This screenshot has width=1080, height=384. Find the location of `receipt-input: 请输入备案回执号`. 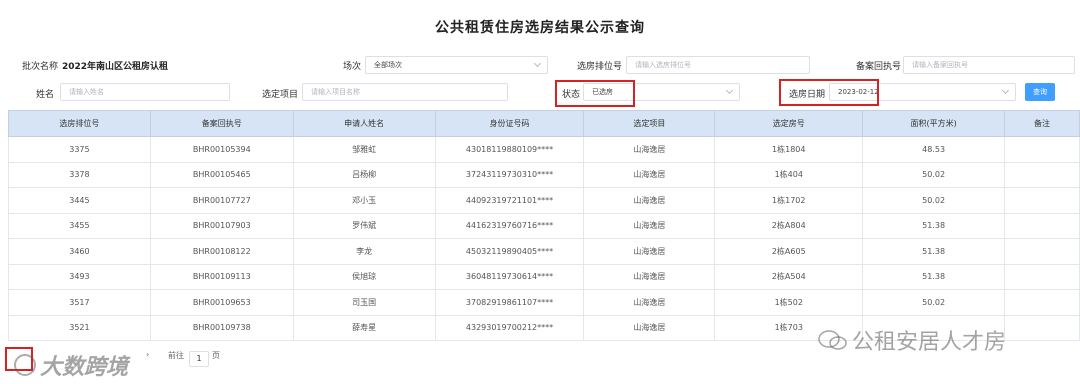

receipt-input: 请输入备案回执号 is located at coordinates (989, 65).